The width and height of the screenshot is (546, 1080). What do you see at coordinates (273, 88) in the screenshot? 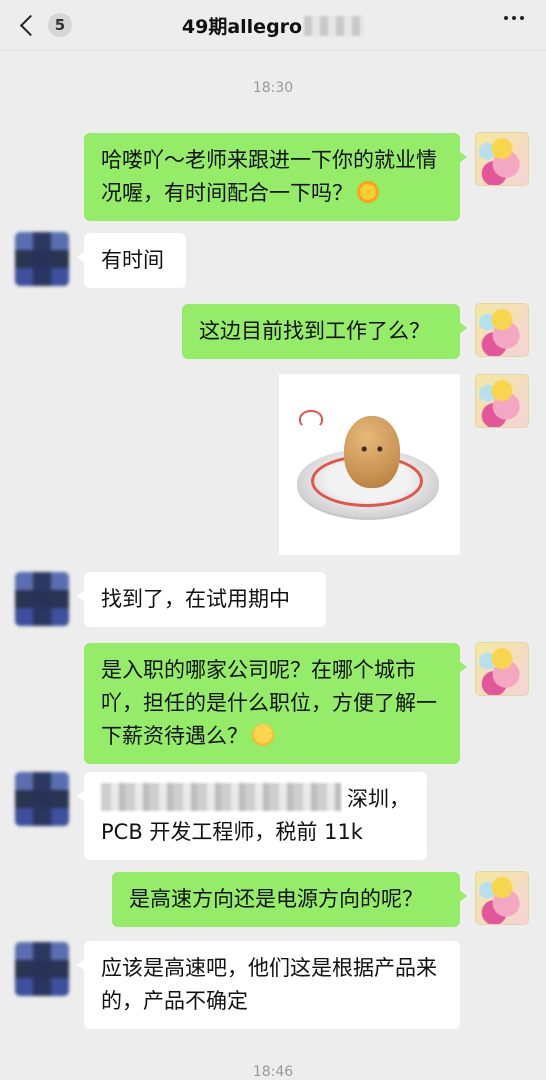
I see `timestamp: 18:30` at bounding box center [273, 88].